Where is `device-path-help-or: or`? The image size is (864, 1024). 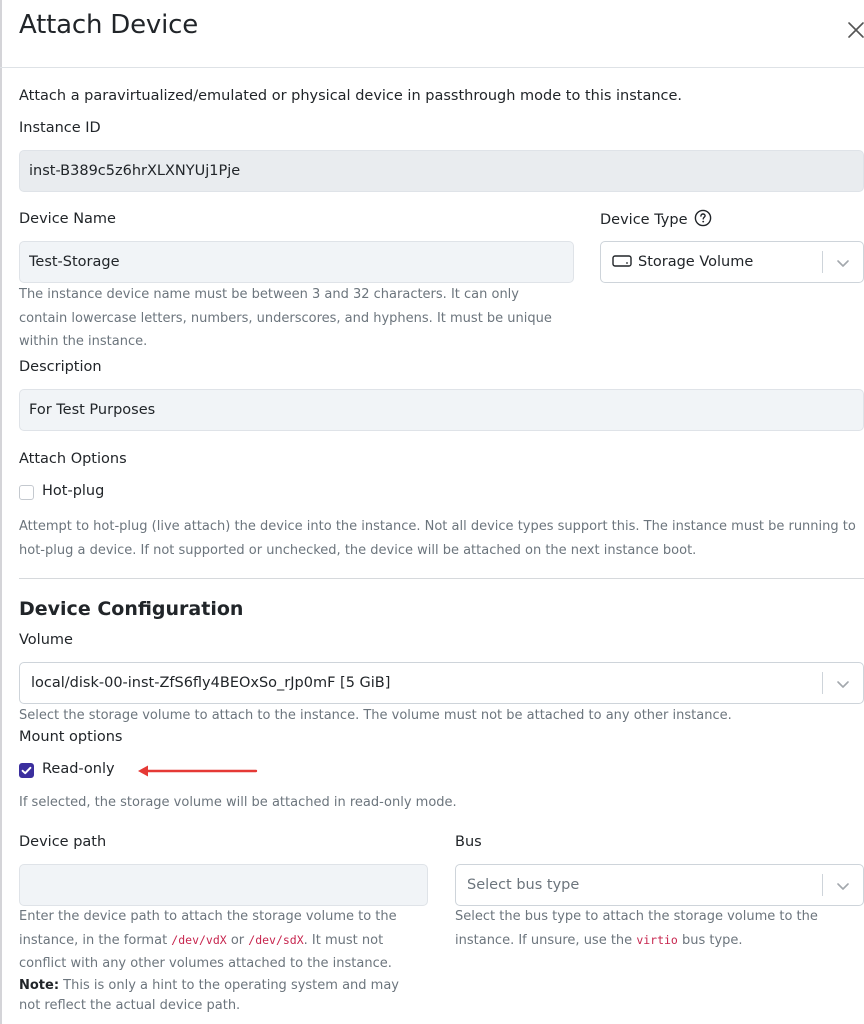
device-path-help-or: or is located at coordinates (237, 940).